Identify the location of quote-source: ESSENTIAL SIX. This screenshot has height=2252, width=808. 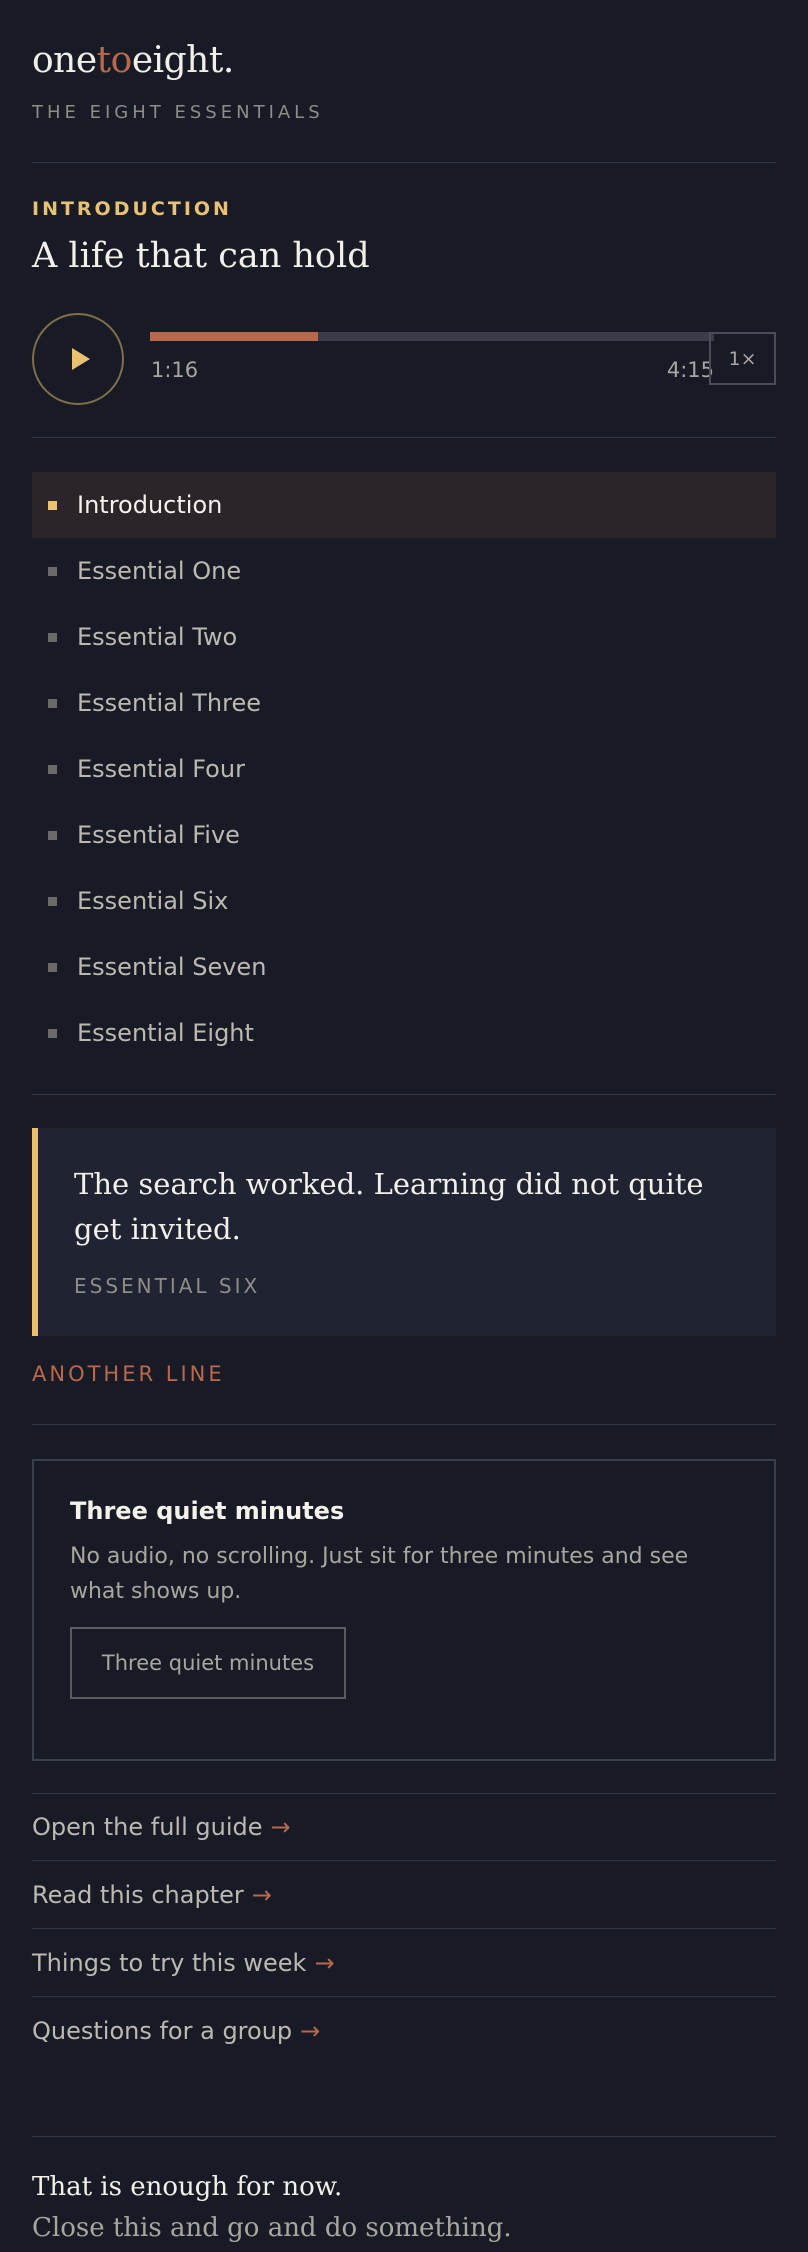
(167, 1285).